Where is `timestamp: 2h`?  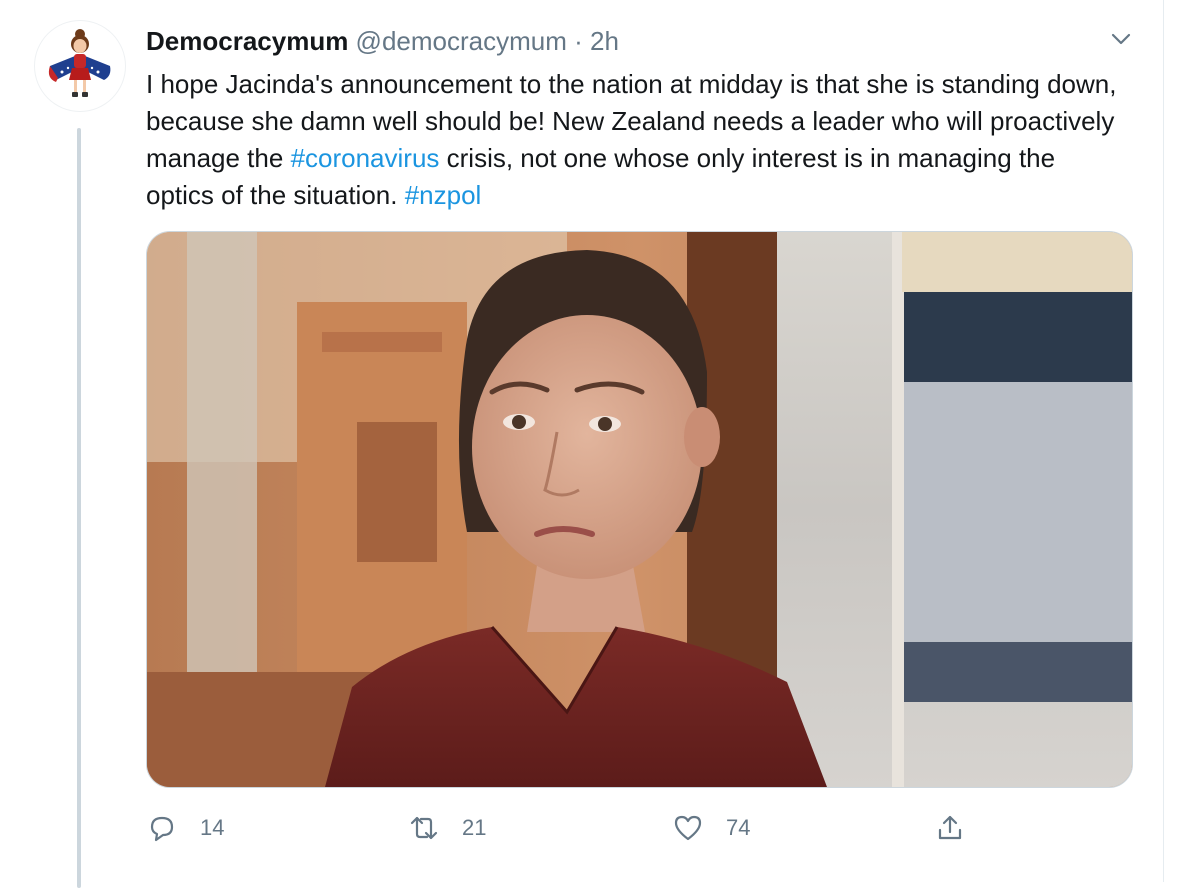
timestamp: 2h is located at coordinates (604, 41).